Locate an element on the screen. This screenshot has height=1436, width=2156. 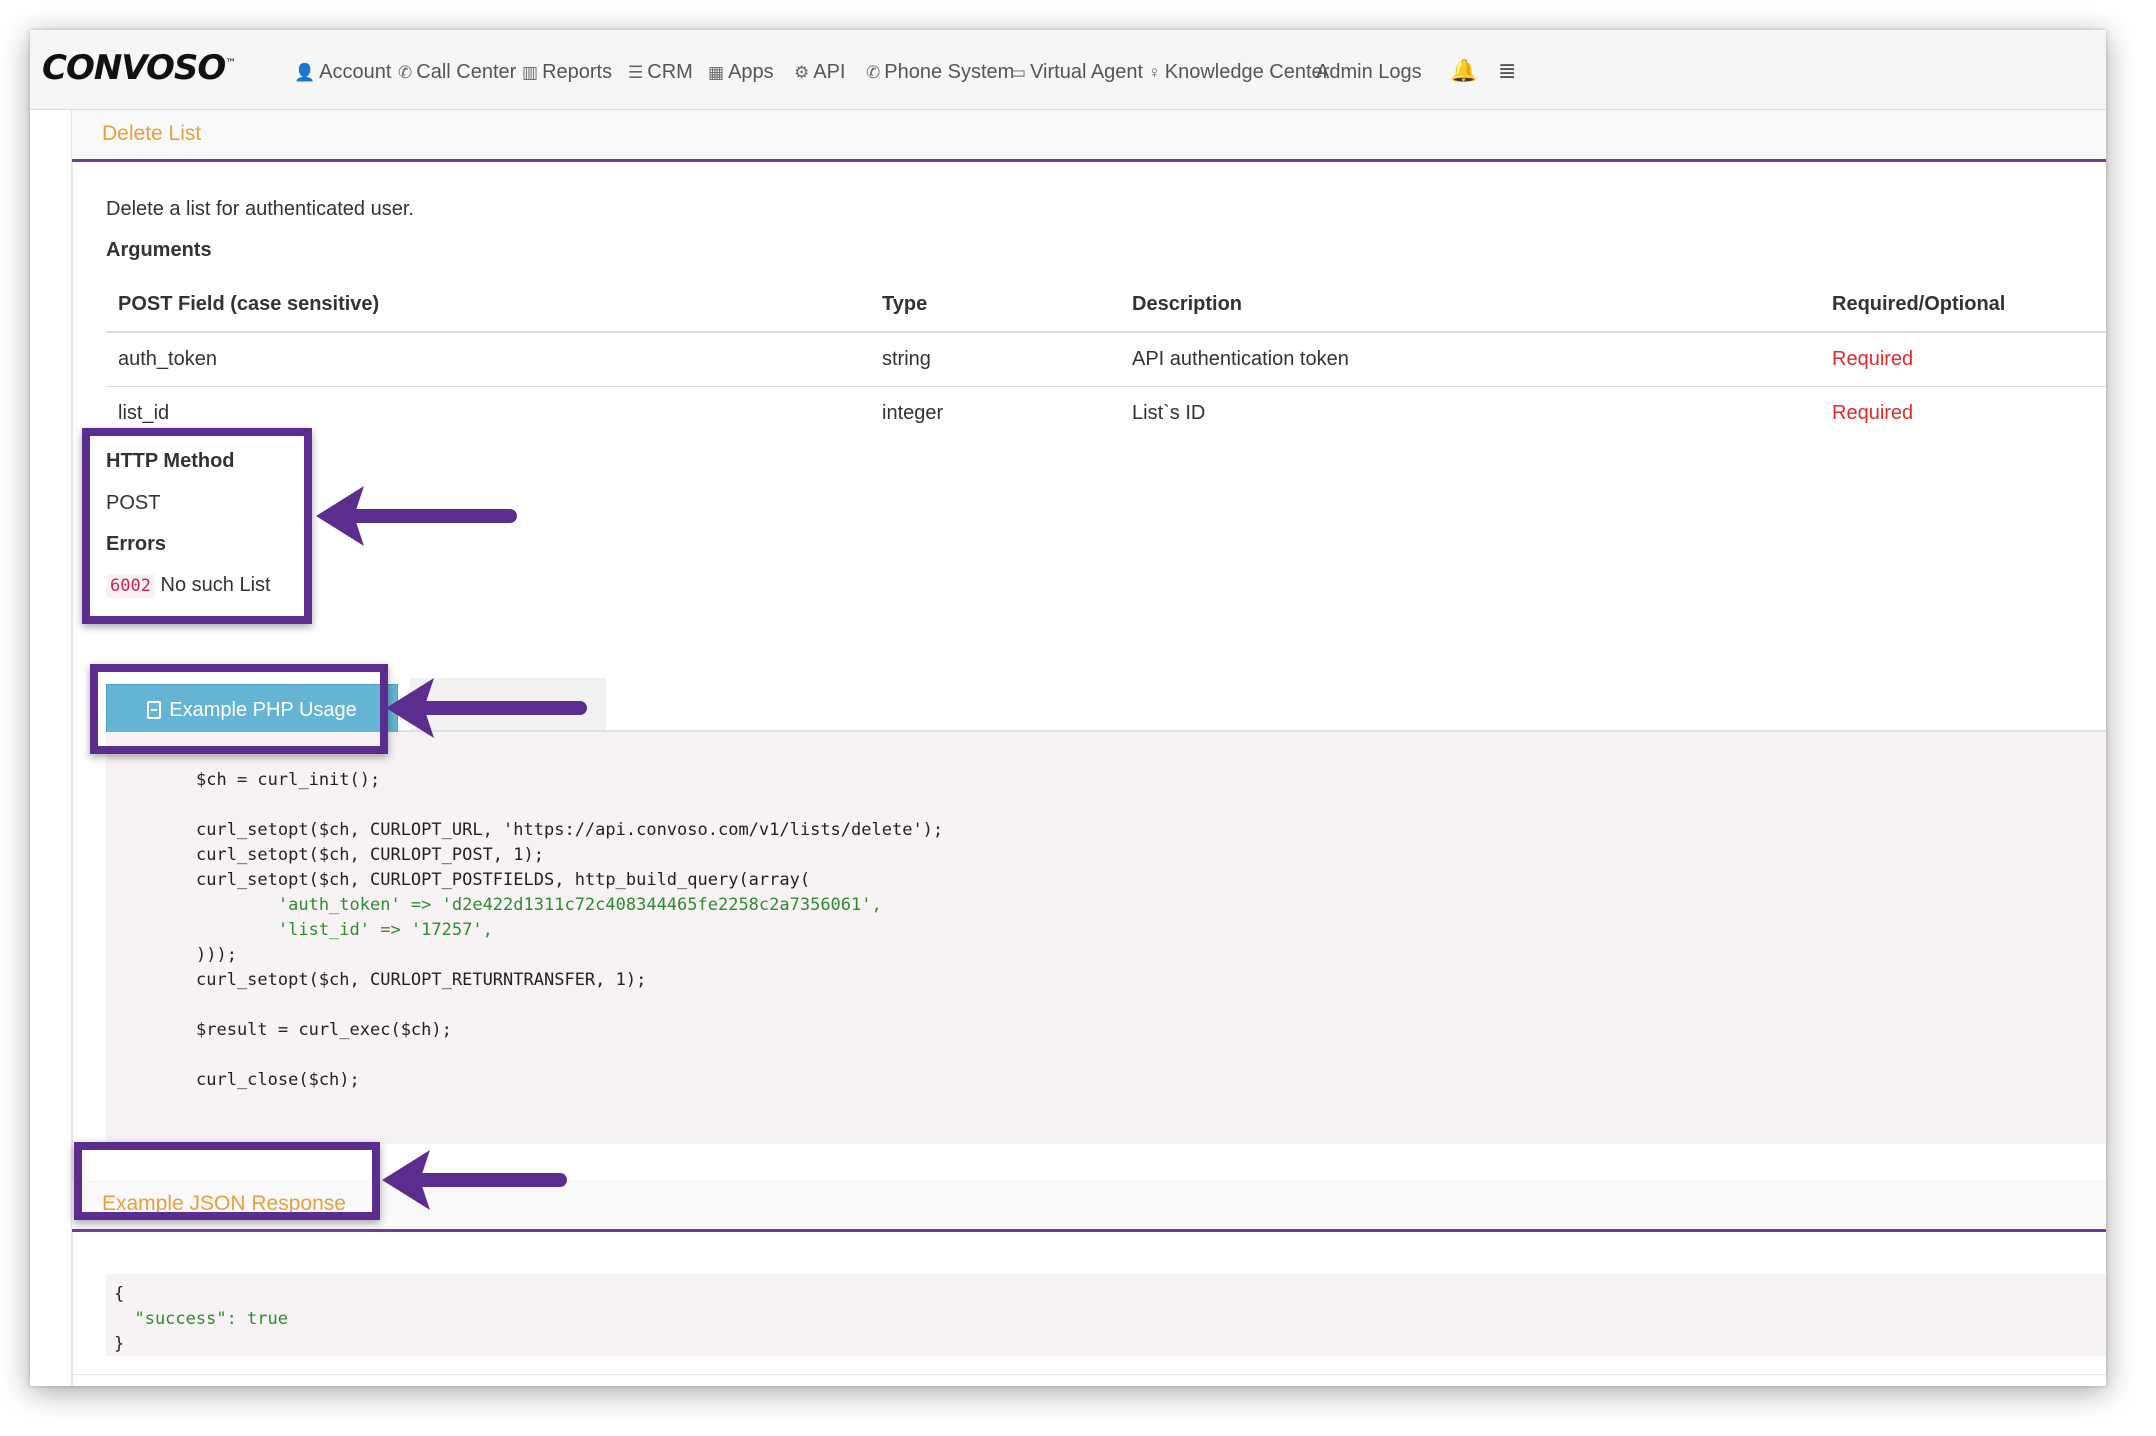
code-line: 'list_id' => '17257', is located at coordinates (344, 930).